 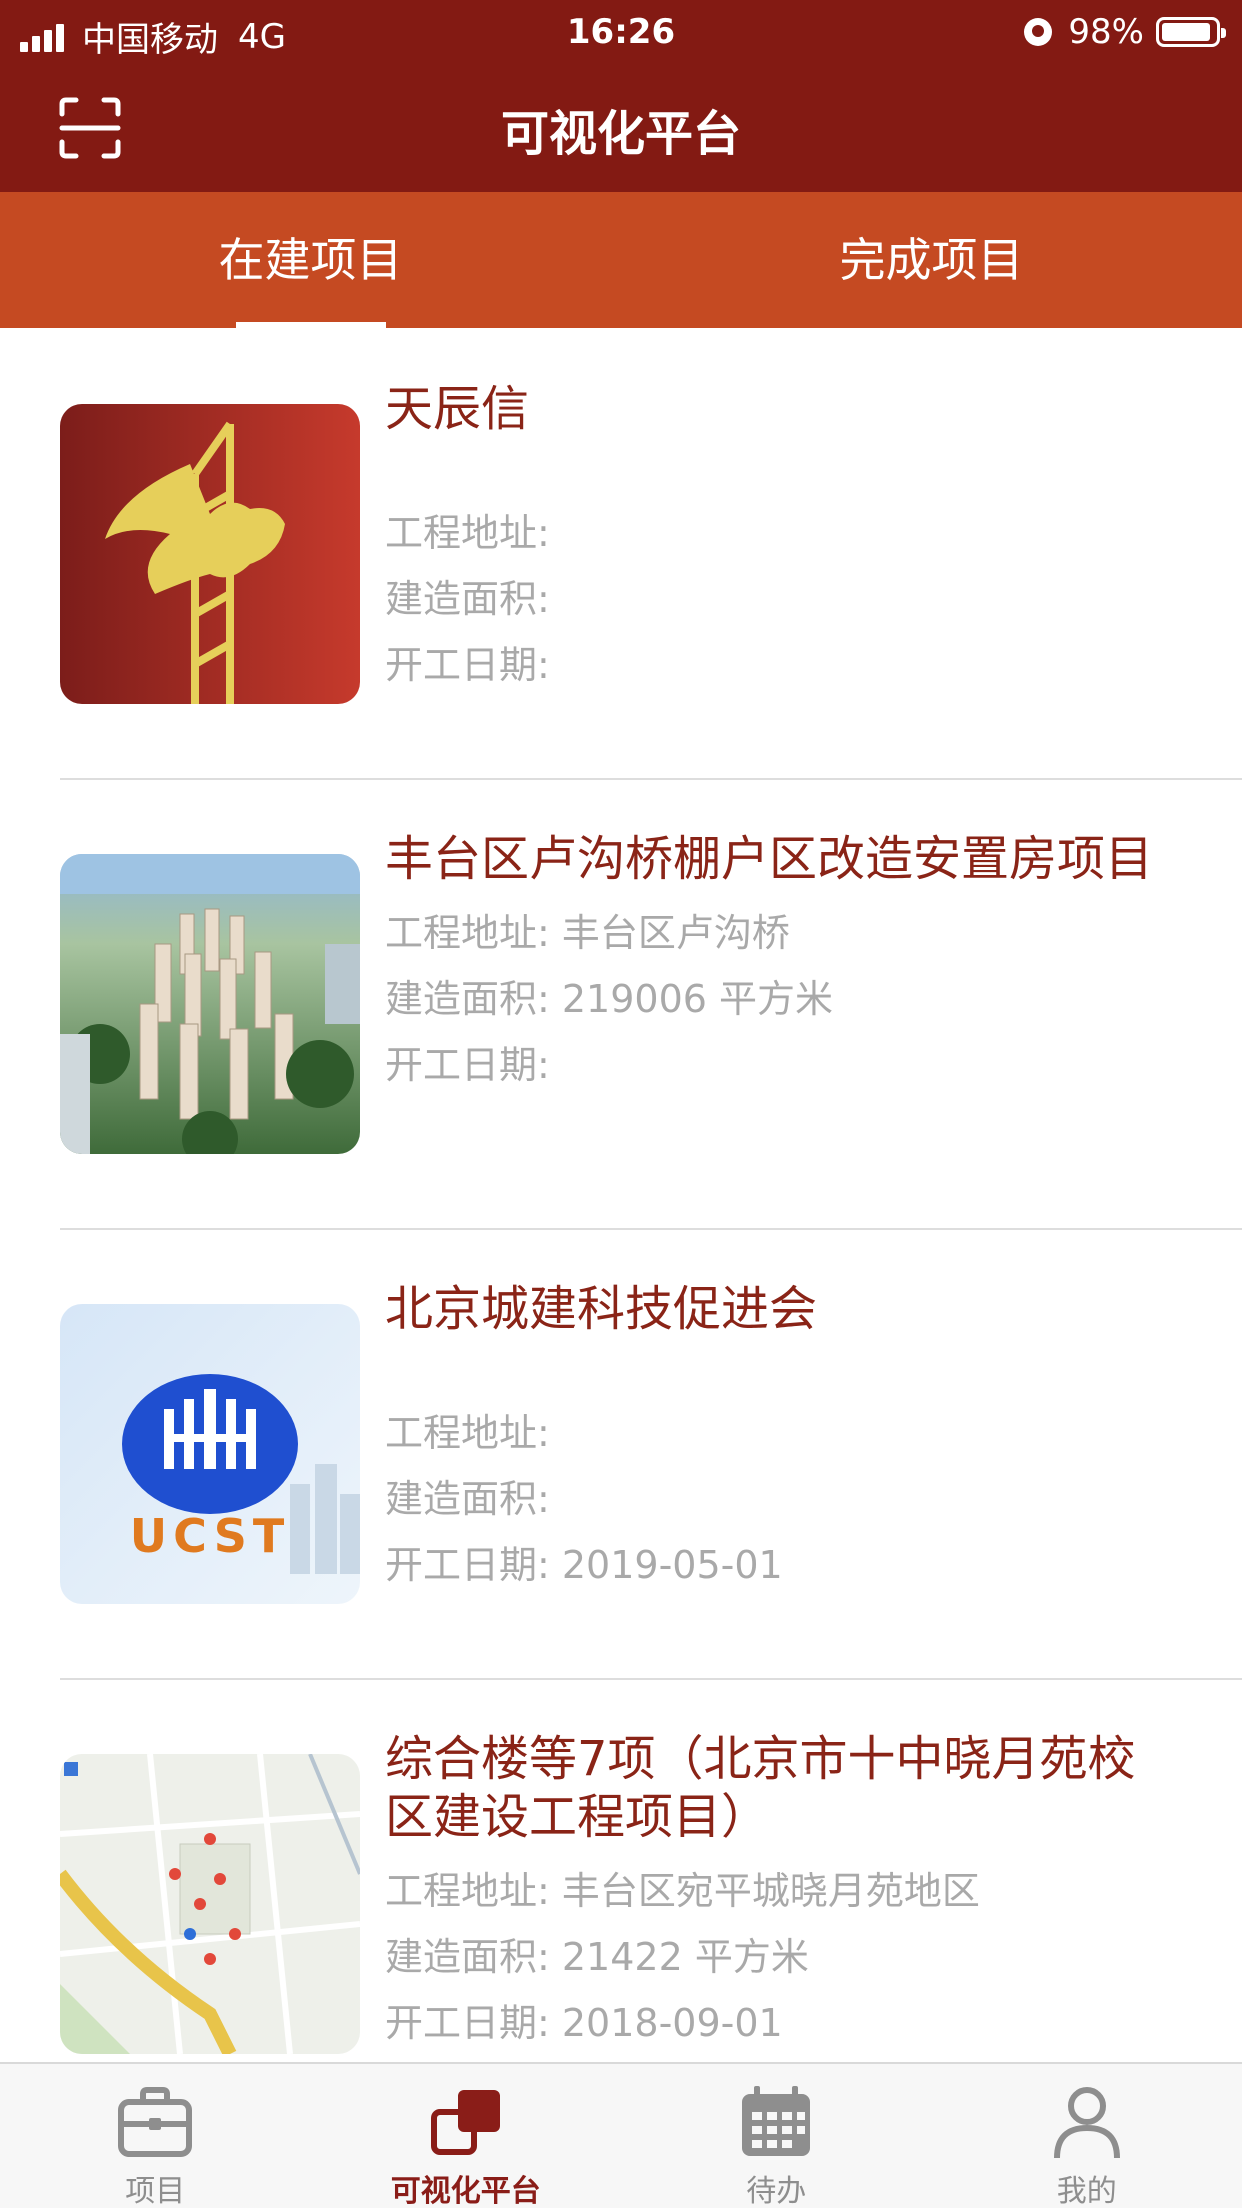 I want to click on project-title: 综合楼等7项（北京市十中晓月苑校区建设工程项目）, so click(x=760, y=1788).